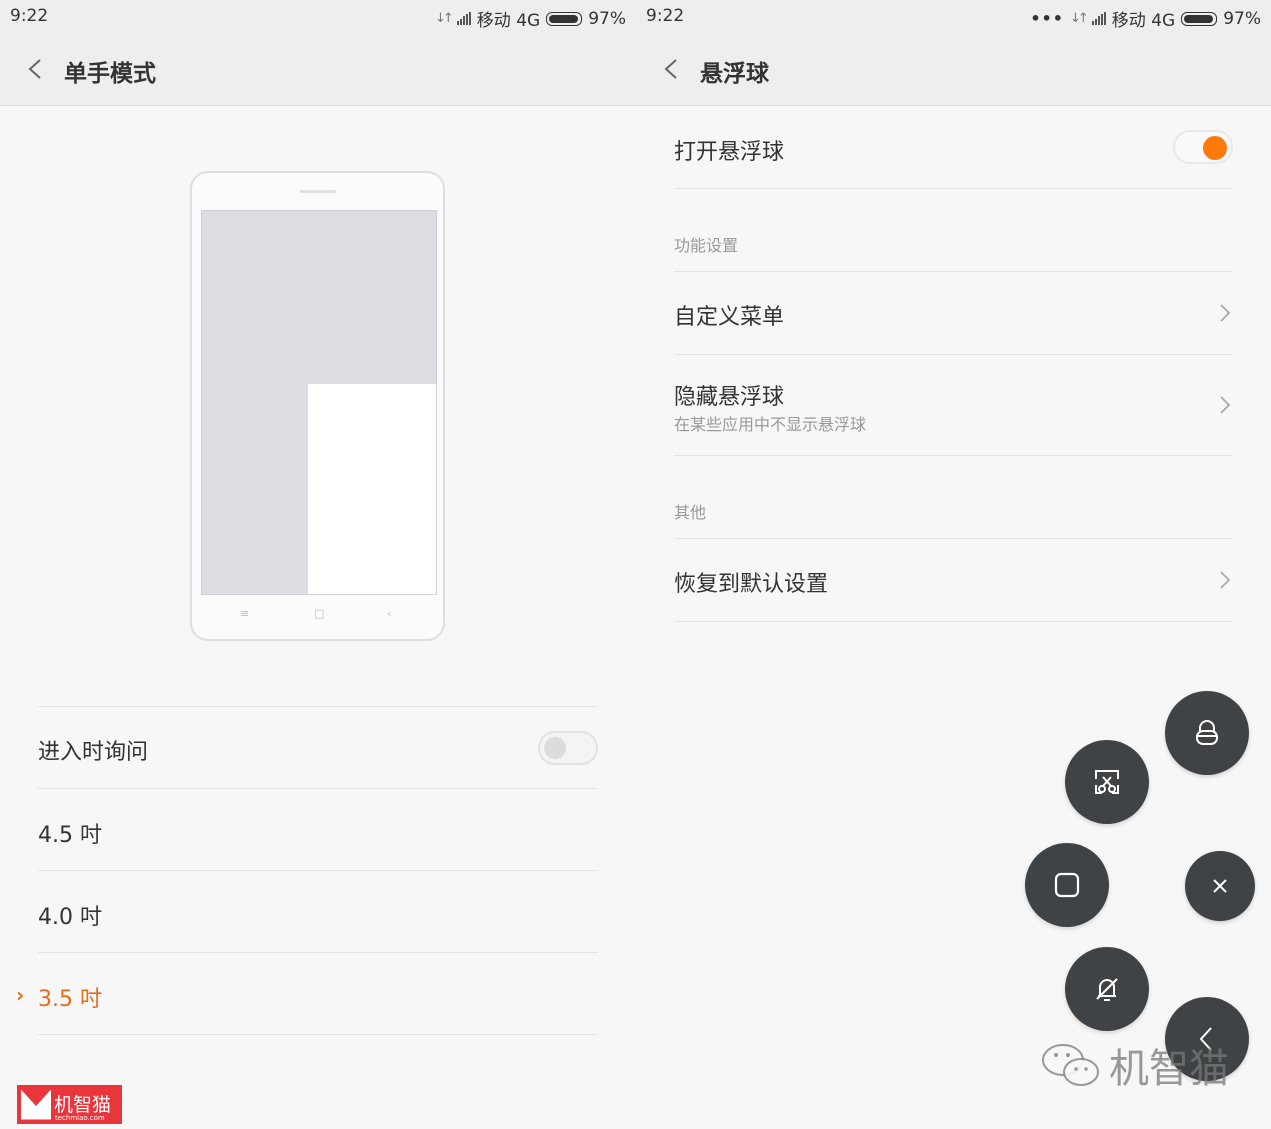 Image resolution: width=1271 pixels, height=1129 pixels. What do you see at coordinates (1070, 1065) in the screenshot?
I see `wechat-icon` at bounding box center [1070, 1065].